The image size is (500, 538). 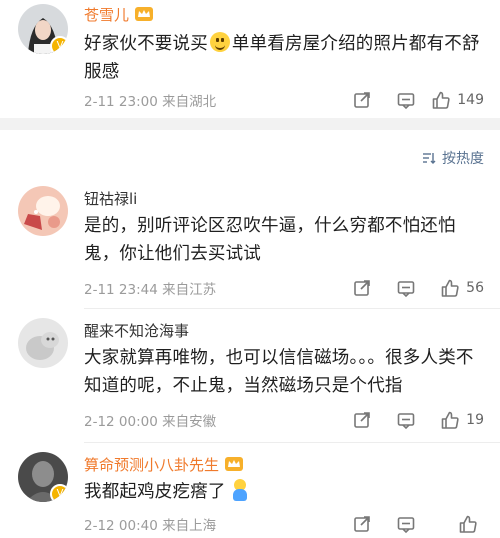 I want to click on sort-by-hot-button: 按热度, so click(x=453, y=158).